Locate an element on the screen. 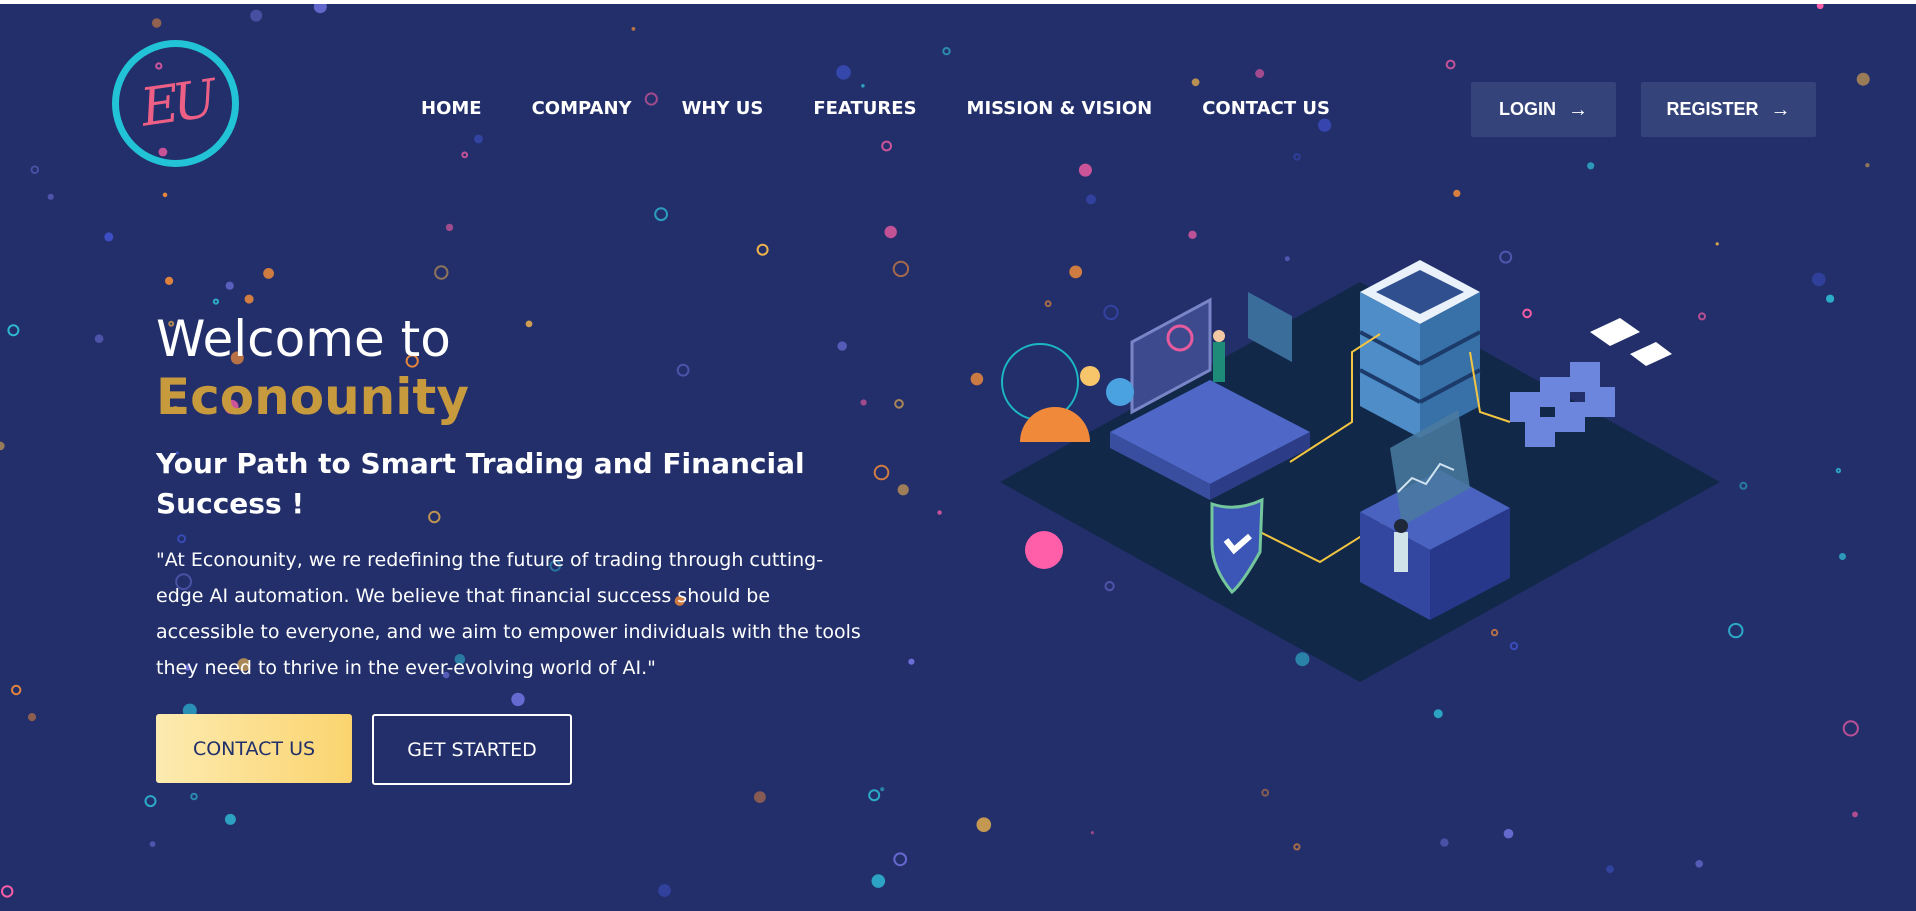 This screenshot has width=1916, height=911. contact-us-button: CONTACT US is located at coordinates (254, 748).